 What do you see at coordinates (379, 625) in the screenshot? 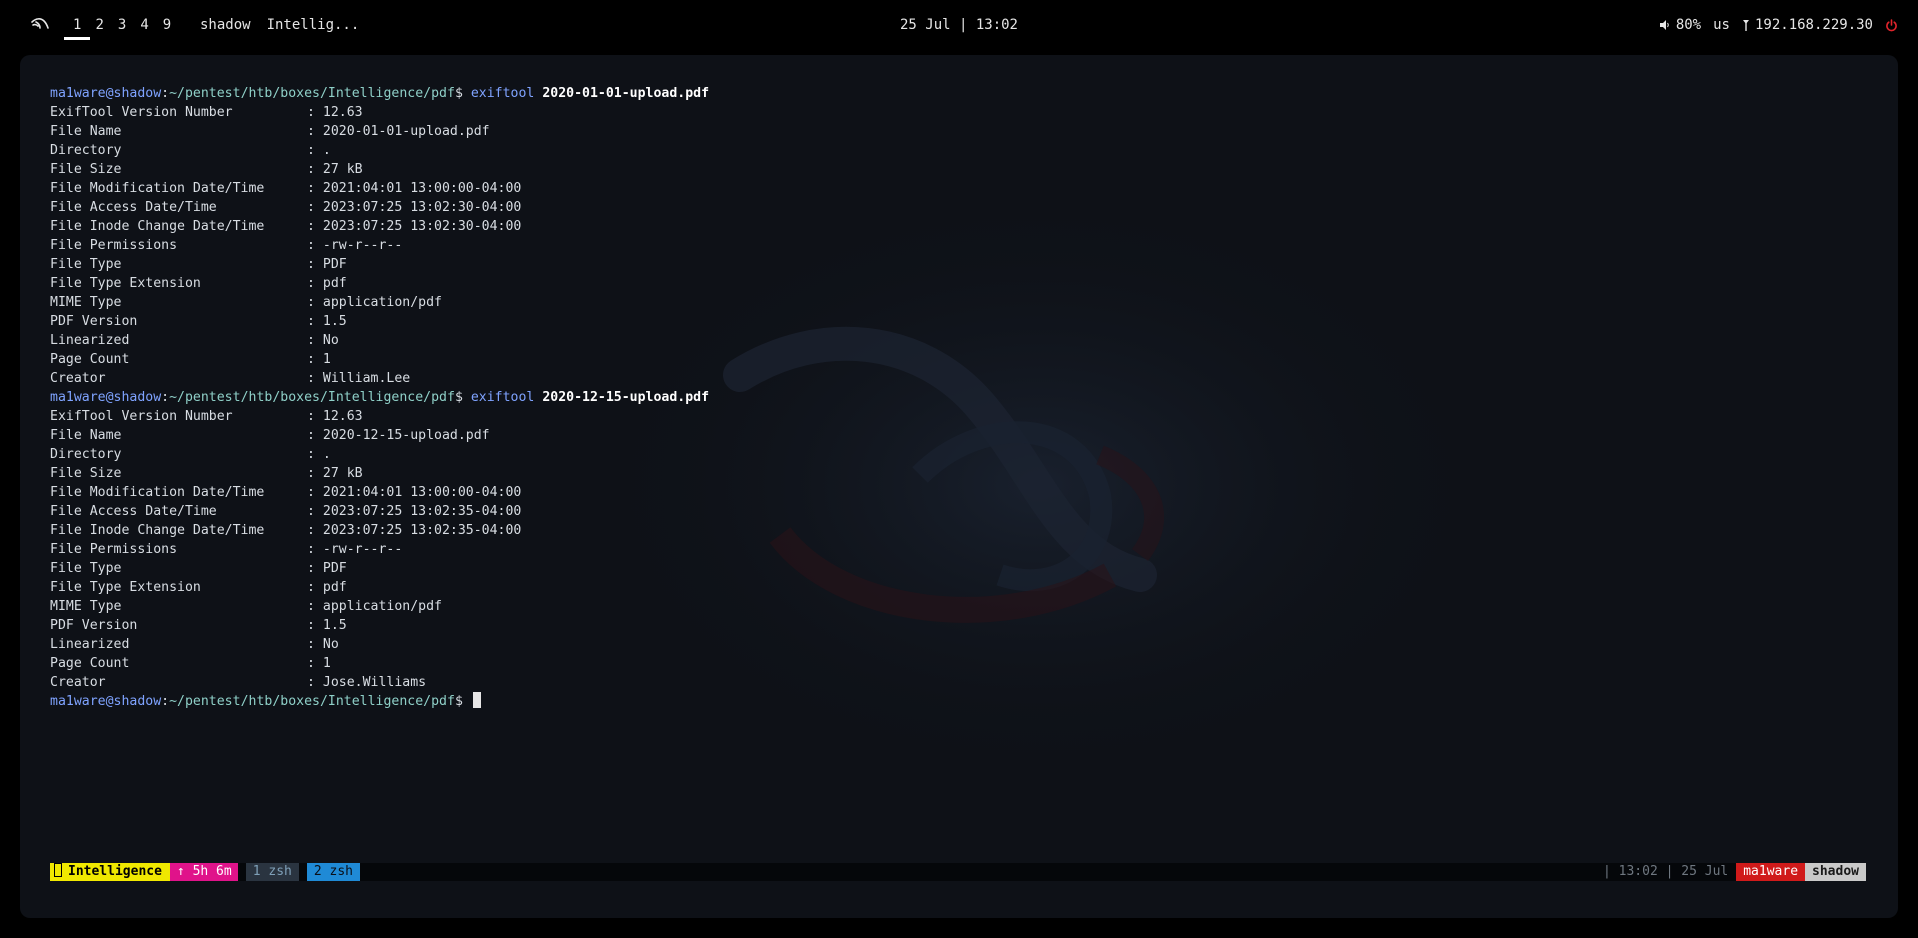
I see `exif-field-row: PDF Version : 1.5` at bounding box center [379, 625].